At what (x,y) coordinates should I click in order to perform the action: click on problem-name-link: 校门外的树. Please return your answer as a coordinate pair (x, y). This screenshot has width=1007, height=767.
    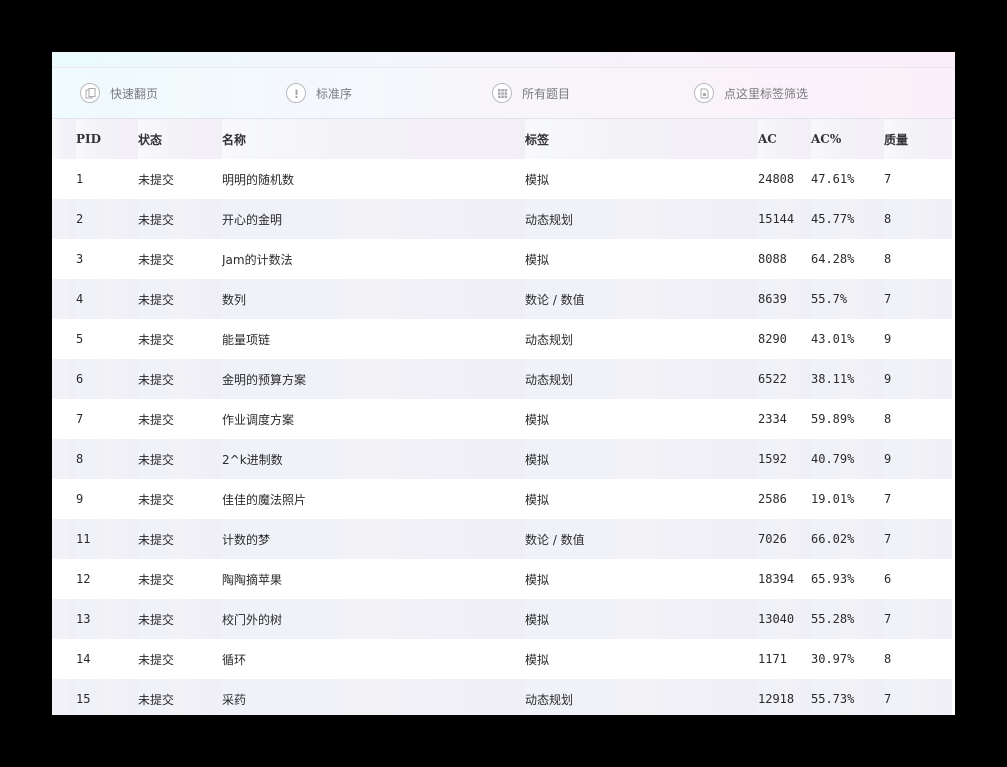
    Looking at the image, I should click on (252, 620).